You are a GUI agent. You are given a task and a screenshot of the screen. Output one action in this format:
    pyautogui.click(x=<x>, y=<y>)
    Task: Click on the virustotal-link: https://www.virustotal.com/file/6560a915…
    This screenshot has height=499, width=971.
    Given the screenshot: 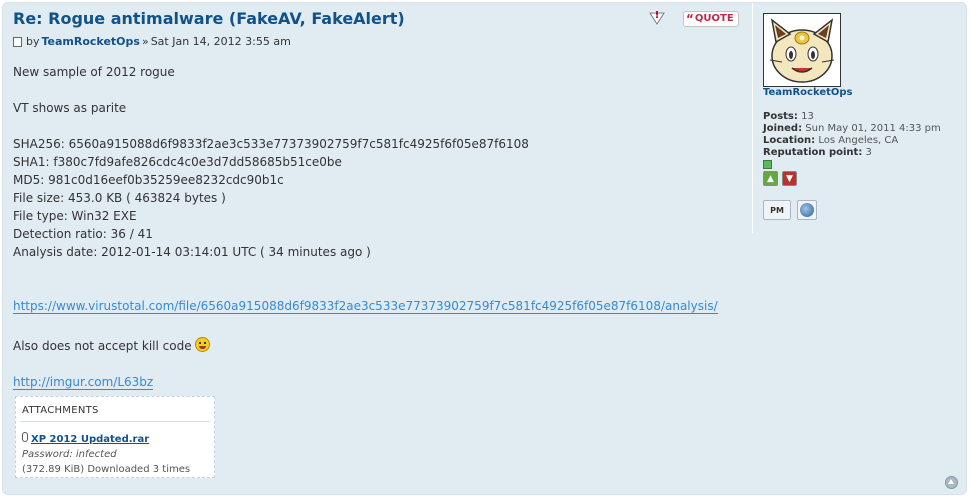 What is the action you would take?
    pyautogui.click(x=365, y=306)
    